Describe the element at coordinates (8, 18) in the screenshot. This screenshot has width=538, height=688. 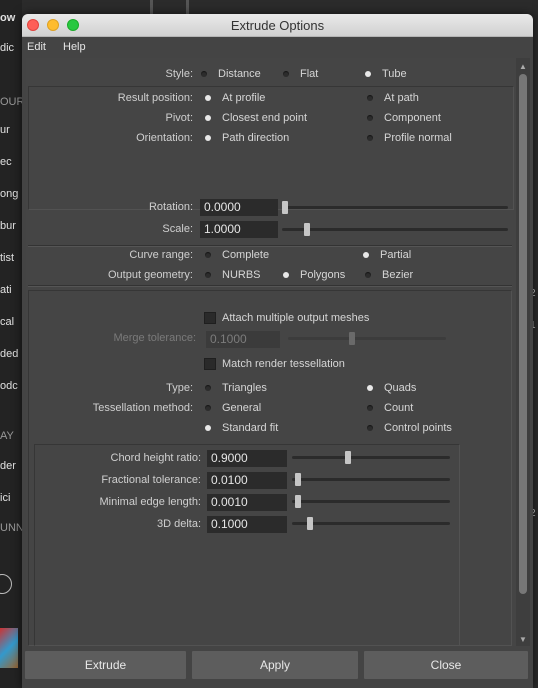
I see `bg-text: ow` at that location.